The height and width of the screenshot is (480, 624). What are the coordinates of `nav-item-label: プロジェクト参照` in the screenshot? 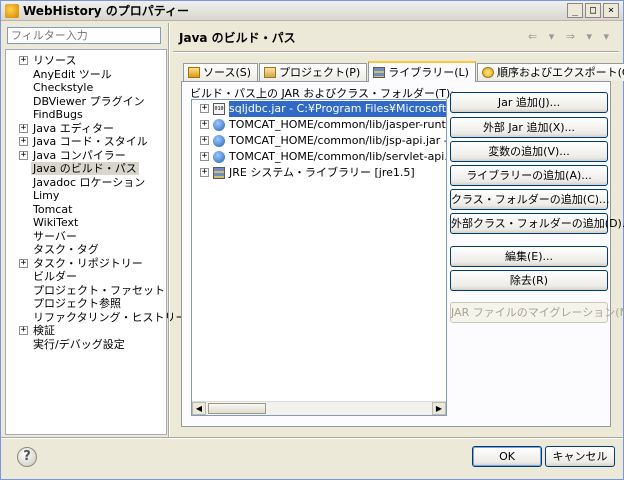 It's located at (77, 303).